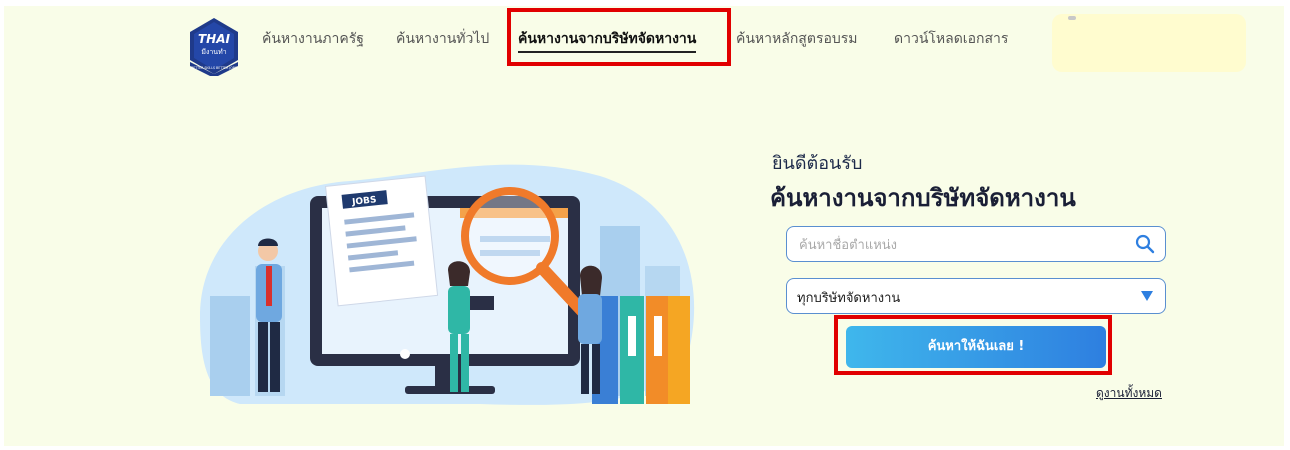 Image resolution: width=1290 pixels, height=450 pixels. Describe the element at coordinates (214, 39) in the screenshot. I see `logo-brand-text: THAI` at that location.